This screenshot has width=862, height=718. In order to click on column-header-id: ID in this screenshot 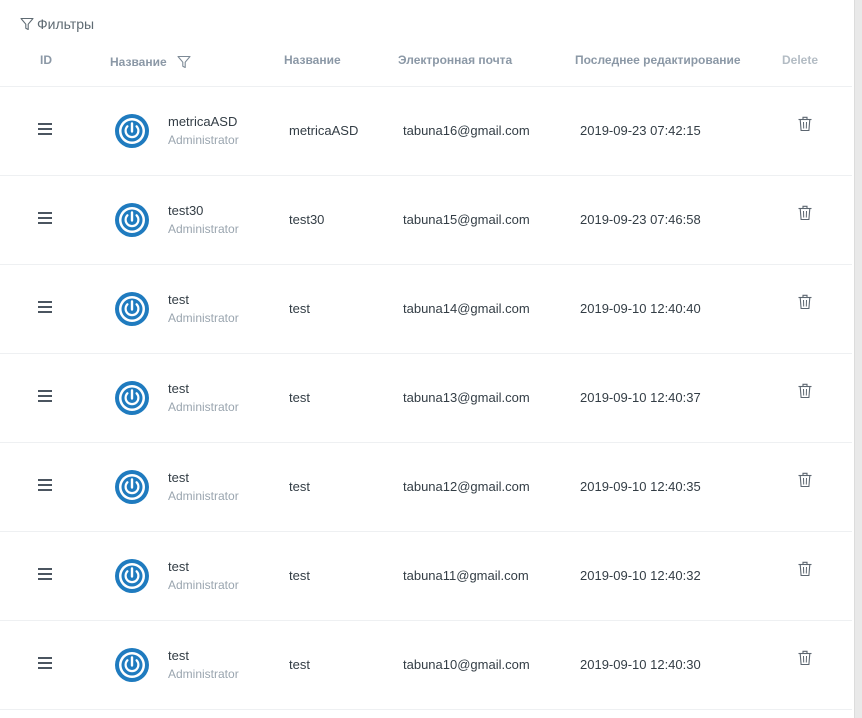, I will do `click(46, 60)`.